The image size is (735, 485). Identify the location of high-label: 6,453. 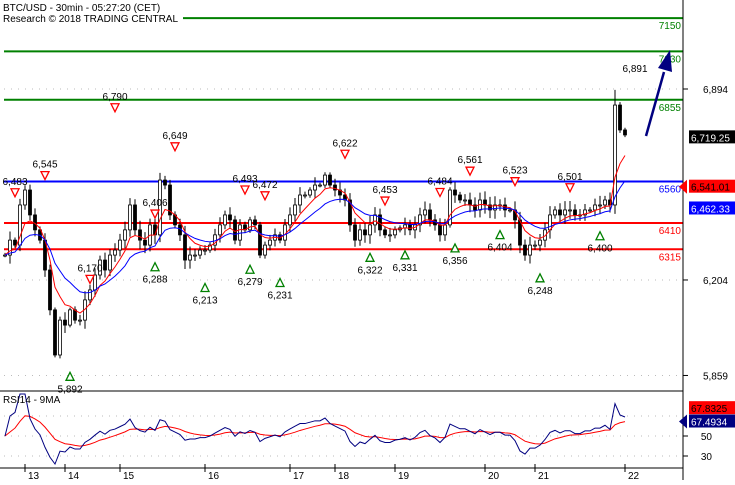
(384, 190).